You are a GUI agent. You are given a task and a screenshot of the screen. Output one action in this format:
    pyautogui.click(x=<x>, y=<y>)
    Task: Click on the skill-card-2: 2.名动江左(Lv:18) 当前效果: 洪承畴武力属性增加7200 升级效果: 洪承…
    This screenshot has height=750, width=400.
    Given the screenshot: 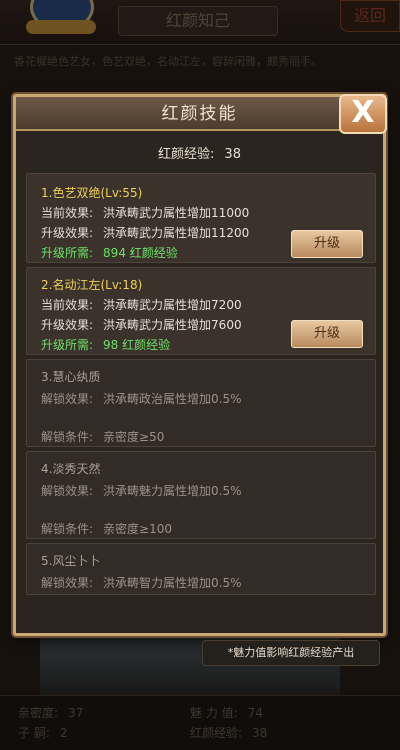 What is the action you would take?
    pyautogui.click(x=201, y=311)
    